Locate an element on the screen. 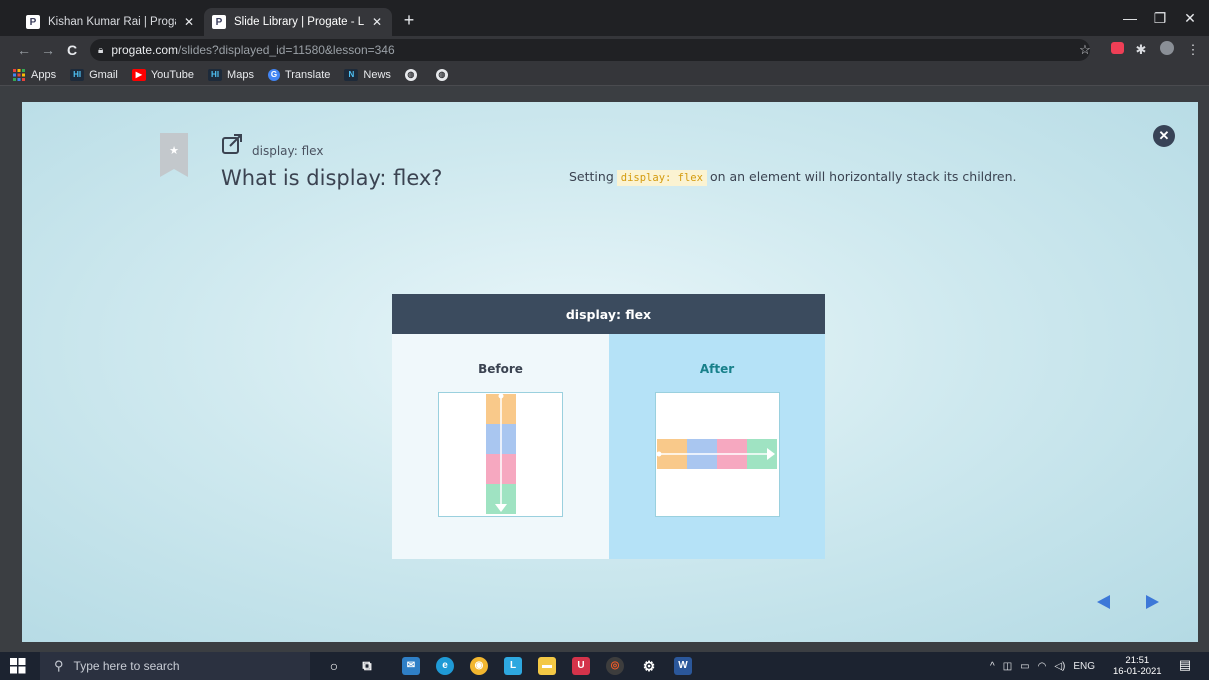 The width and height of the screenshot is (1209, 680). tab-title: Slide Library | Progate - Learn to is located at coordinates (299, 22).